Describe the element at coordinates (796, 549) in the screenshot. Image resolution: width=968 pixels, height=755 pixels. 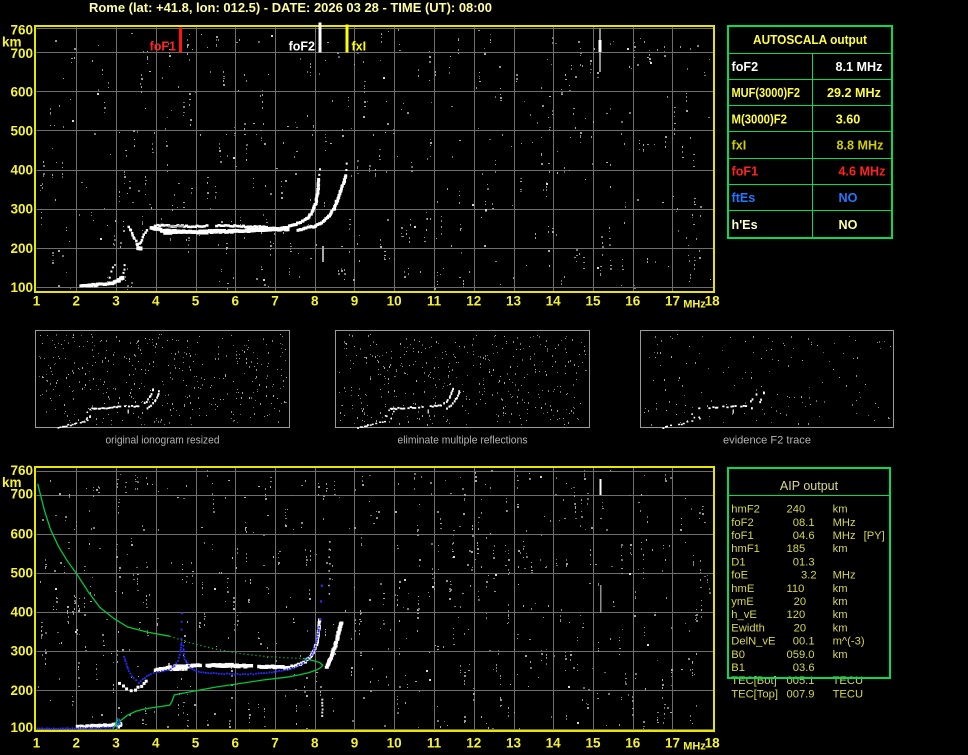
I see `svg-text: 185` at that location.